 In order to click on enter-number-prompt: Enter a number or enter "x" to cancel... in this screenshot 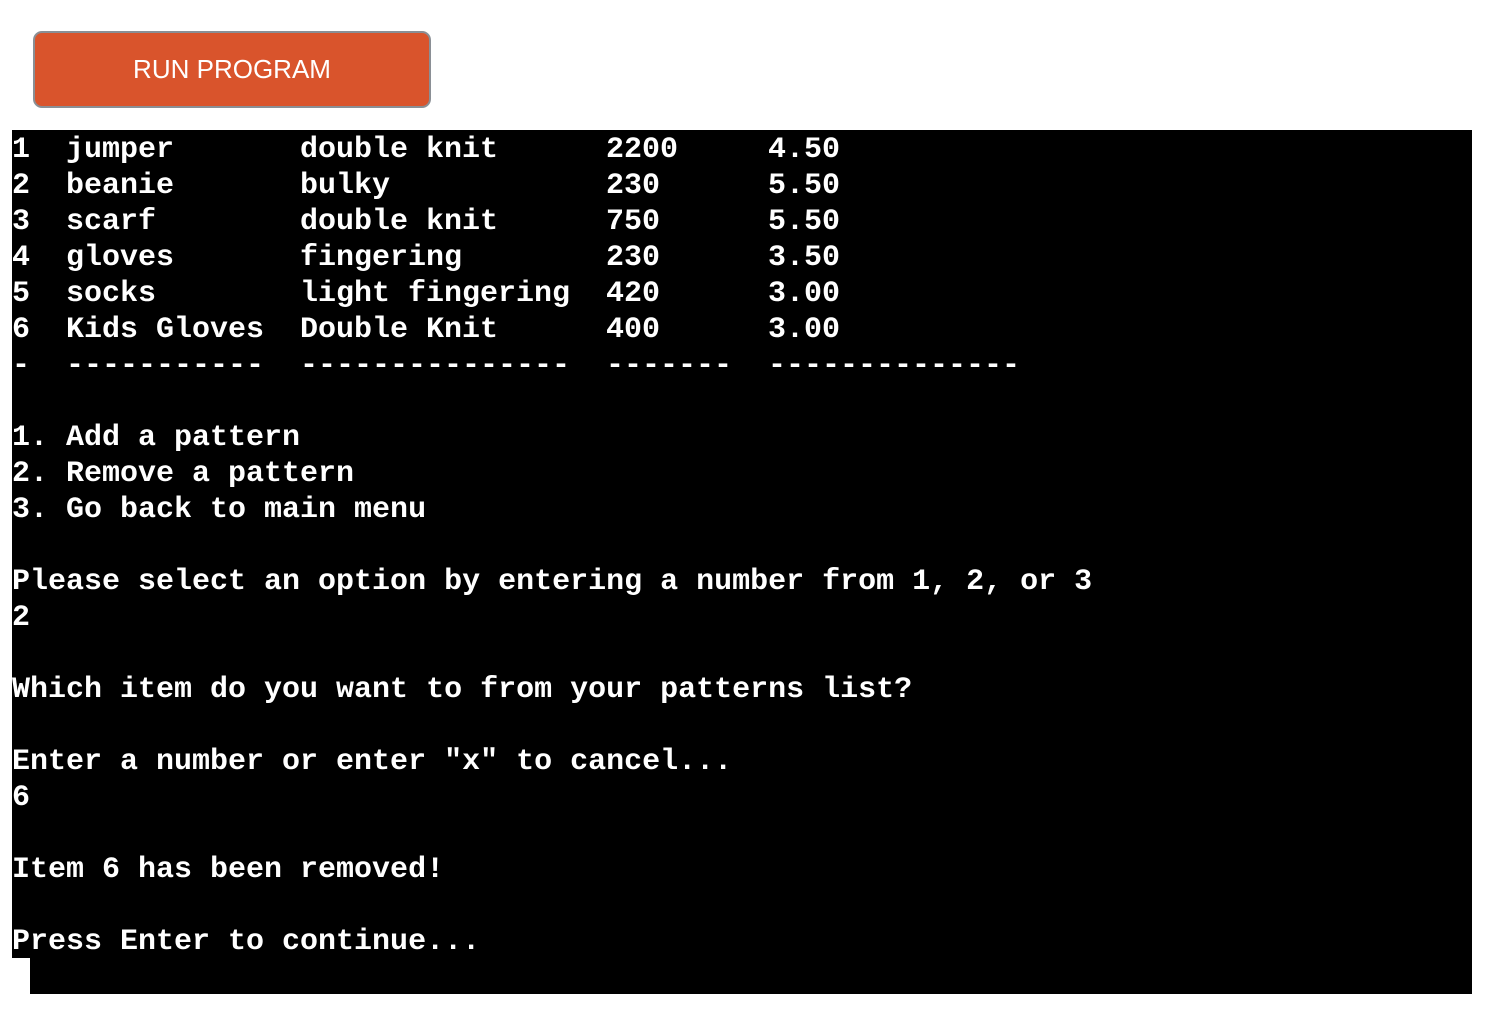, I will do `click(372, 762)`.